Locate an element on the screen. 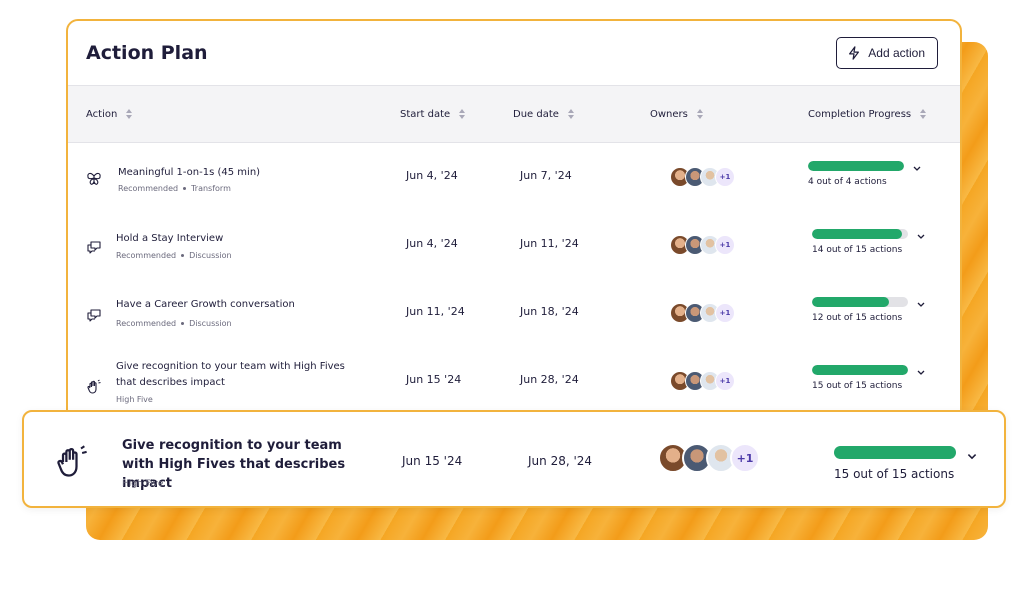 The image size is (1024, 602). action-tags: Recommended Transform is located at coordinates (174, 188).